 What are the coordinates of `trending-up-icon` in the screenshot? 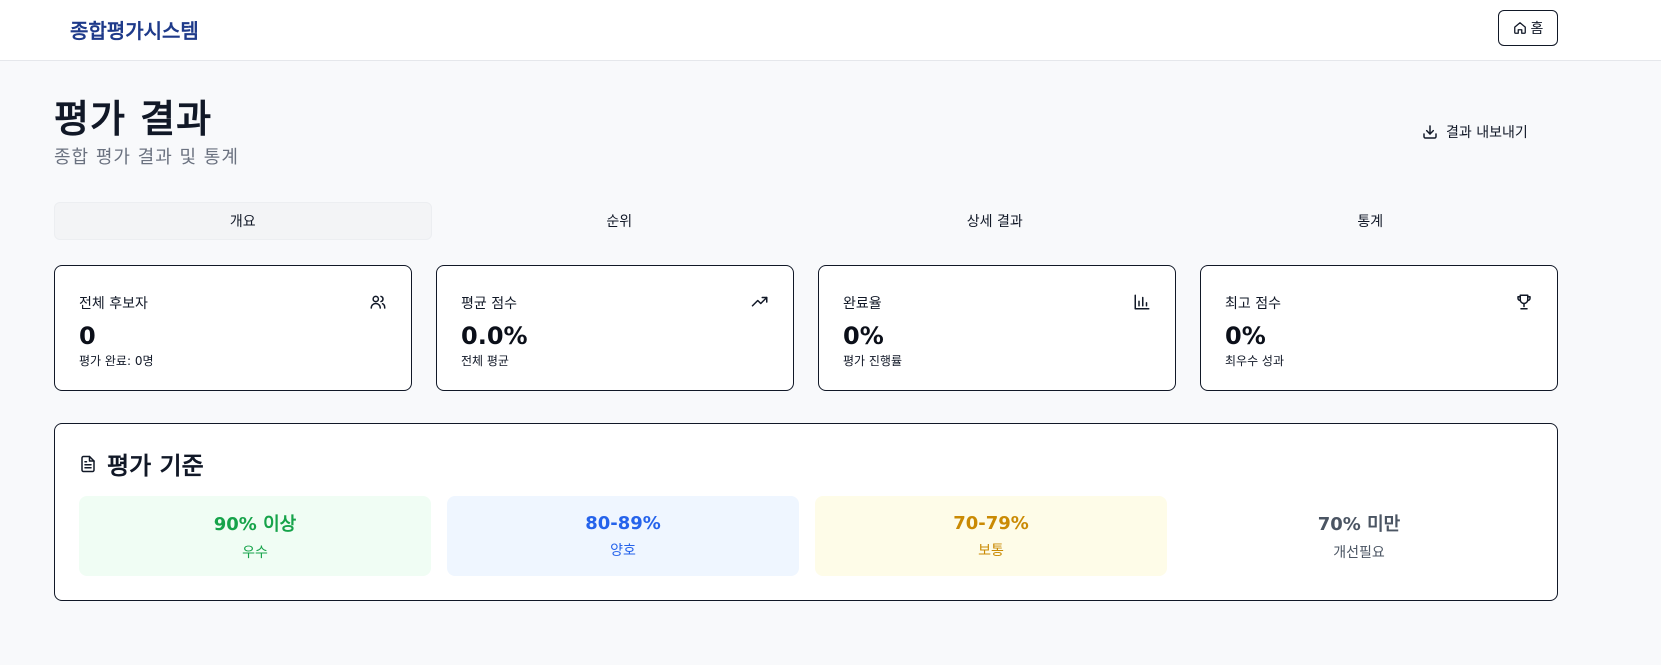 It's located at (759, 301).